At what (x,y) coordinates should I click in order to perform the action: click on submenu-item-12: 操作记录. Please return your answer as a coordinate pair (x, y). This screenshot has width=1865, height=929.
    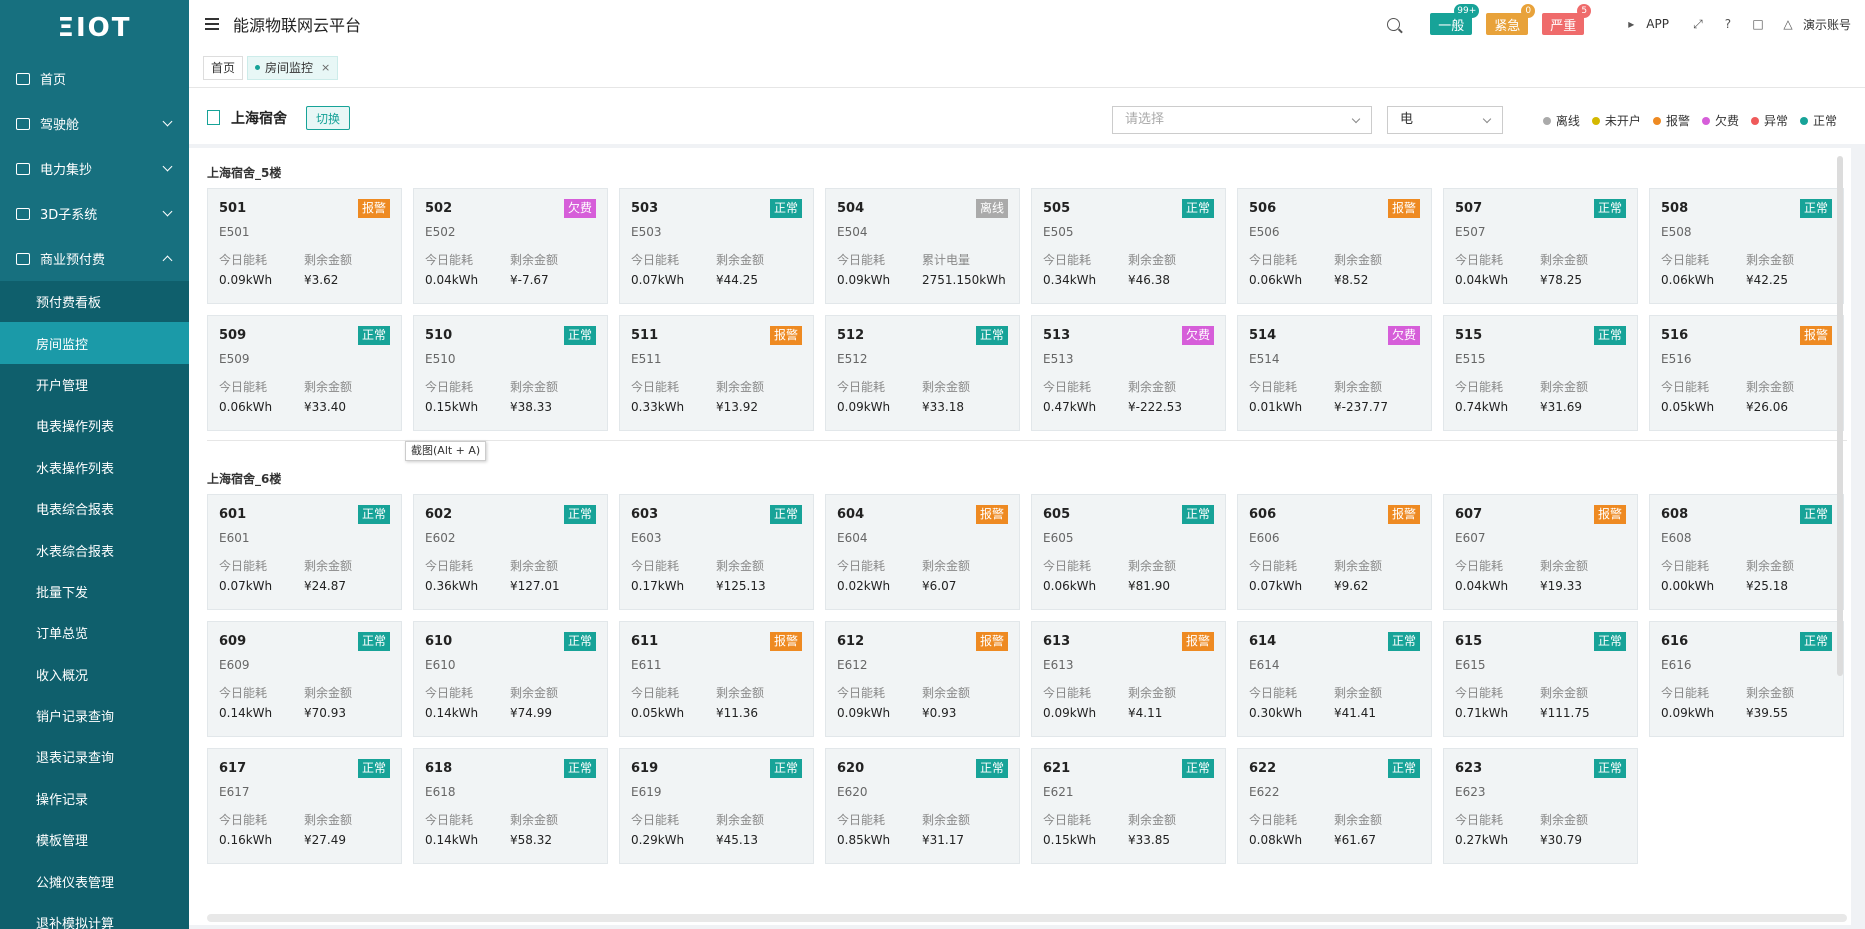
    Looking at the image, I should click on (94, 798).